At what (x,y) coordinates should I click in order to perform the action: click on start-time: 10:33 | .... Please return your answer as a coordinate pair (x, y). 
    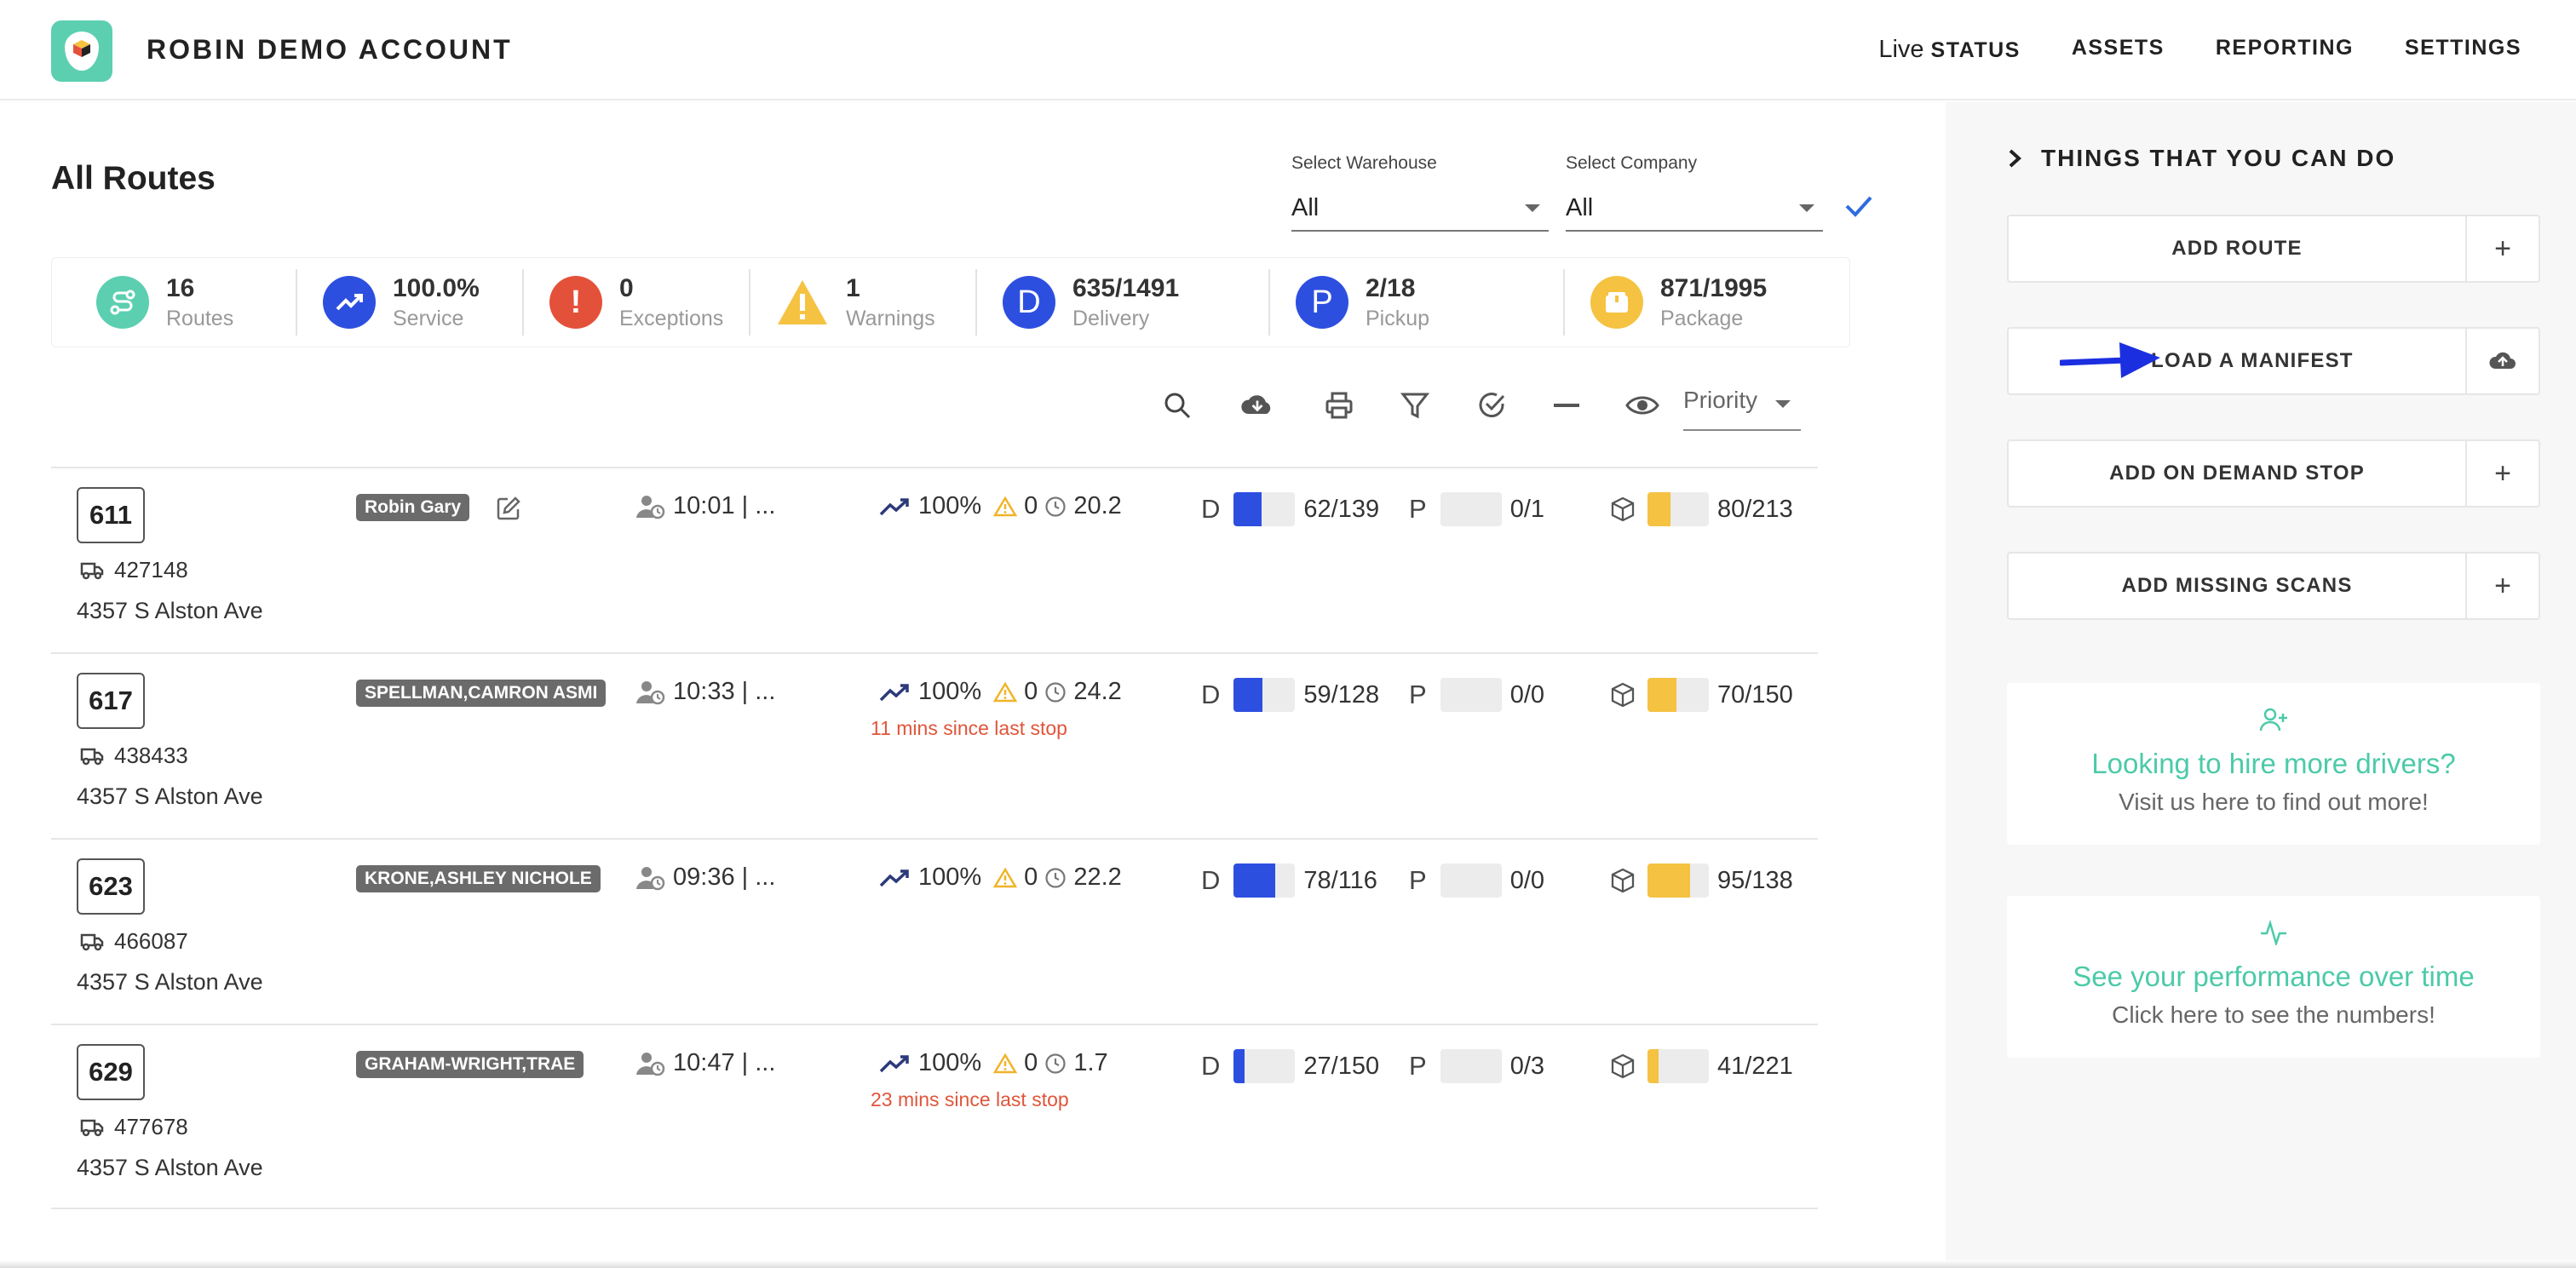
    Looking at the image, I should click on (705, 692).